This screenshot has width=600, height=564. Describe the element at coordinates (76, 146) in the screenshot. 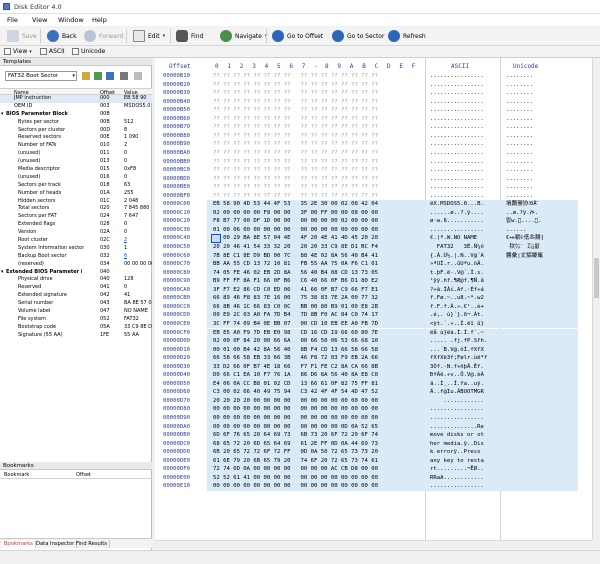

I see `template-field-row: Number of FATs 010 2` at that location.